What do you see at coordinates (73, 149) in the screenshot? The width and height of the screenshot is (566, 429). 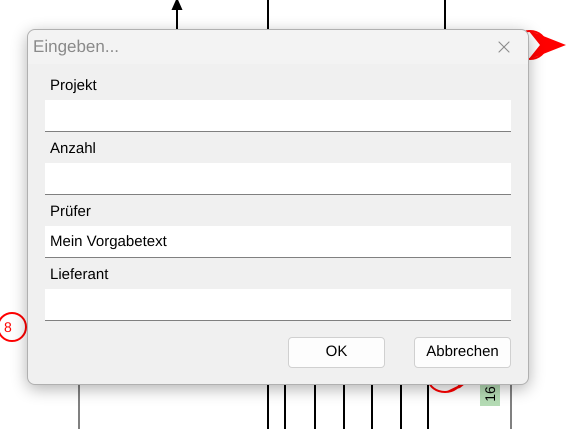 I see `field-label: Anzahl` at bounding box center [73, 149].